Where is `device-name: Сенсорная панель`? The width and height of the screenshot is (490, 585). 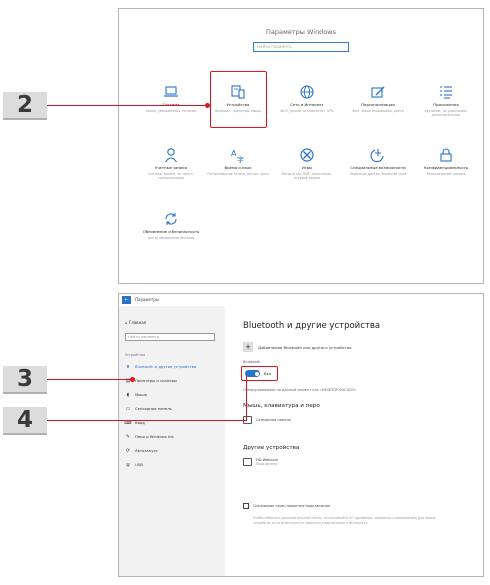 device-name: Сенсорная панель is located at coordinates (273, 420).